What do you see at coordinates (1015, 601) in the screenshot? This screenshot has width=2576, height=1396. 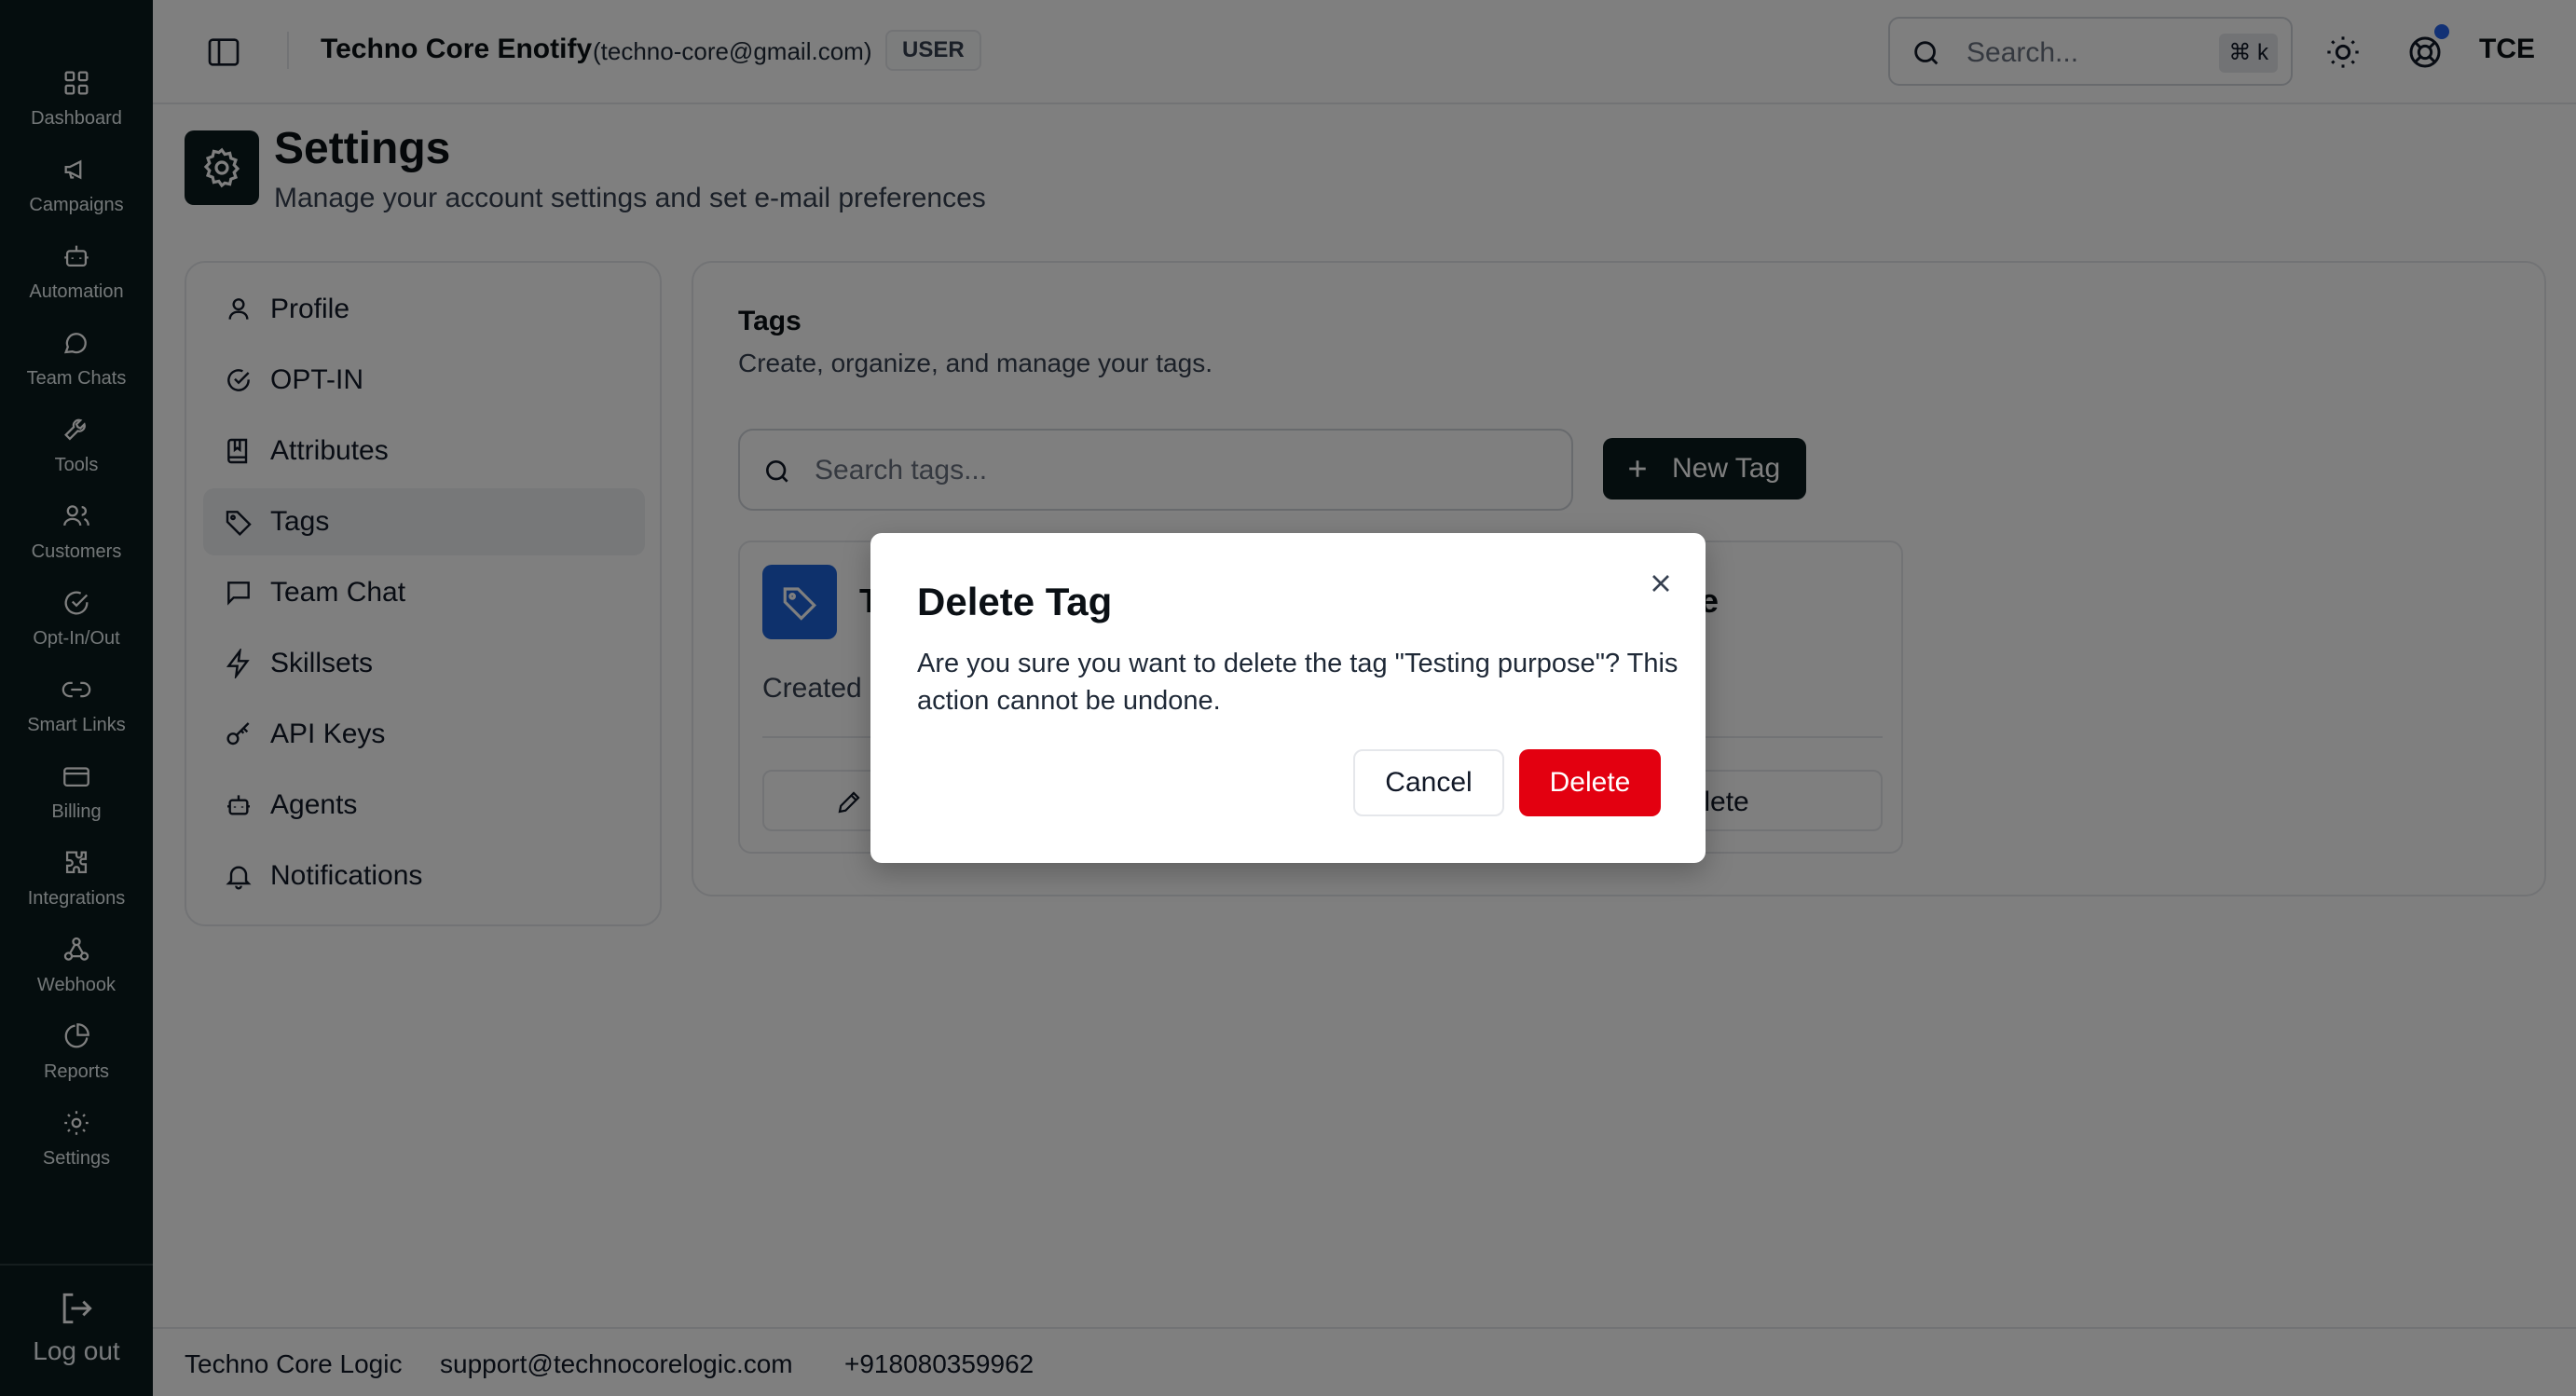 I see `dialog-title: Delete Tag` at bounding box center [1015, 601].